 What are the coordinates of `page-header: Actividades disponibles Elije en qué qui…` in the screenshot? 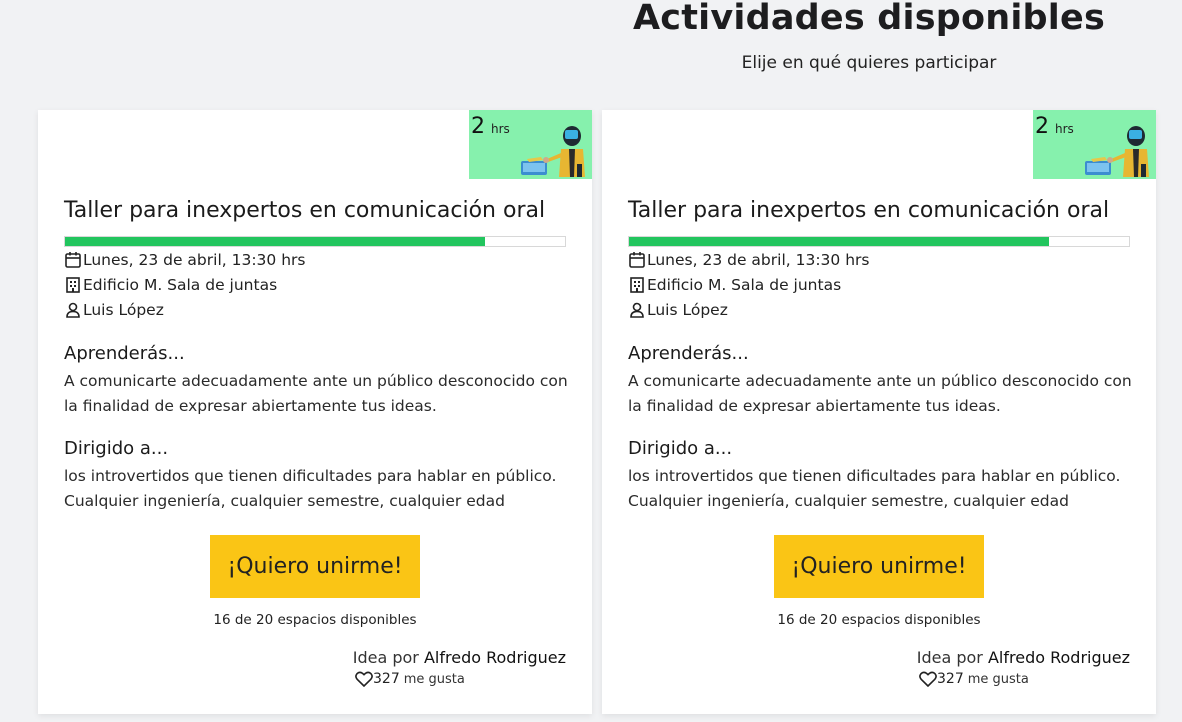 It's located at (869, 36).